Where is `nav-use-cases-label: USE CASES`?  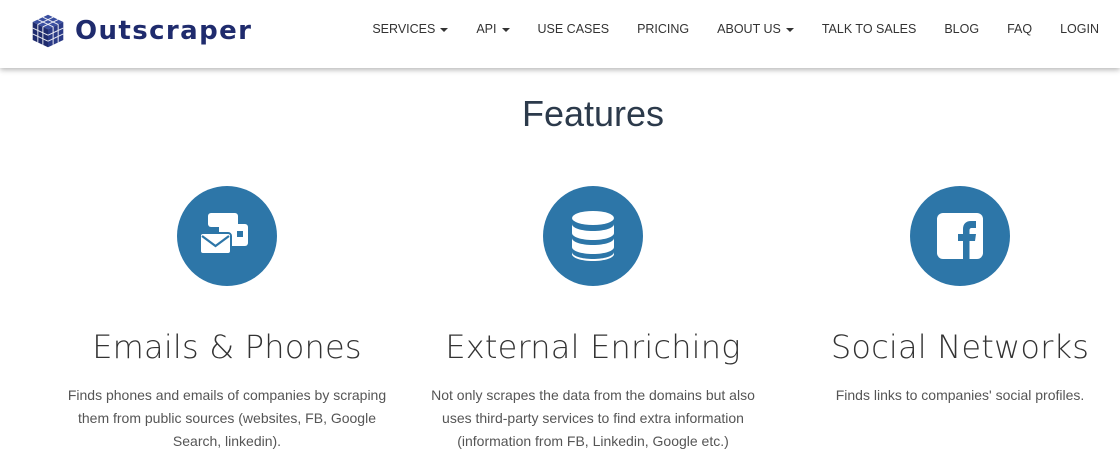
nav-use-cases-label: USE CASES is located at coordinates (573, 29).